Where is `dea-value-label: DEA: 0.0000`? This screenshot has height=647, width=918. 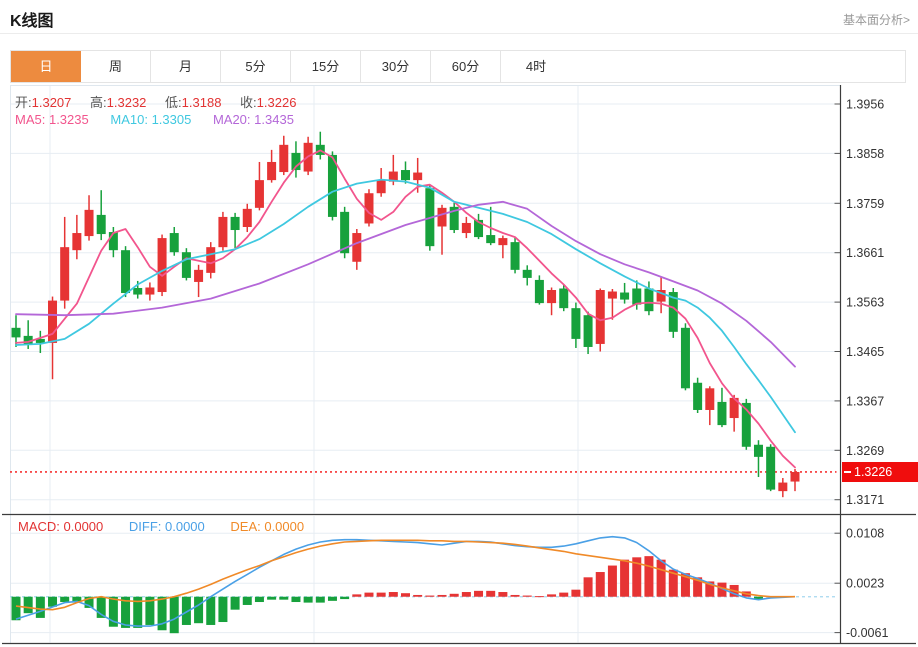 dea-value-label: DEA: 0.0000 is located at coordinates (267, 526).